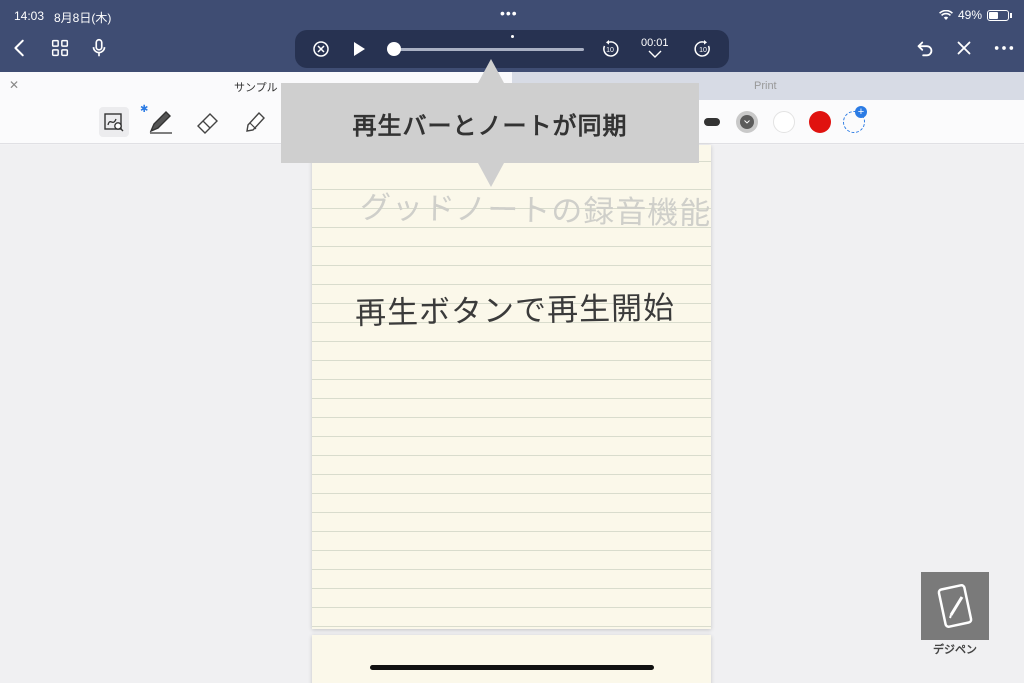  I want to click on audio-player: 10 00:01 10, so click(512, 49).